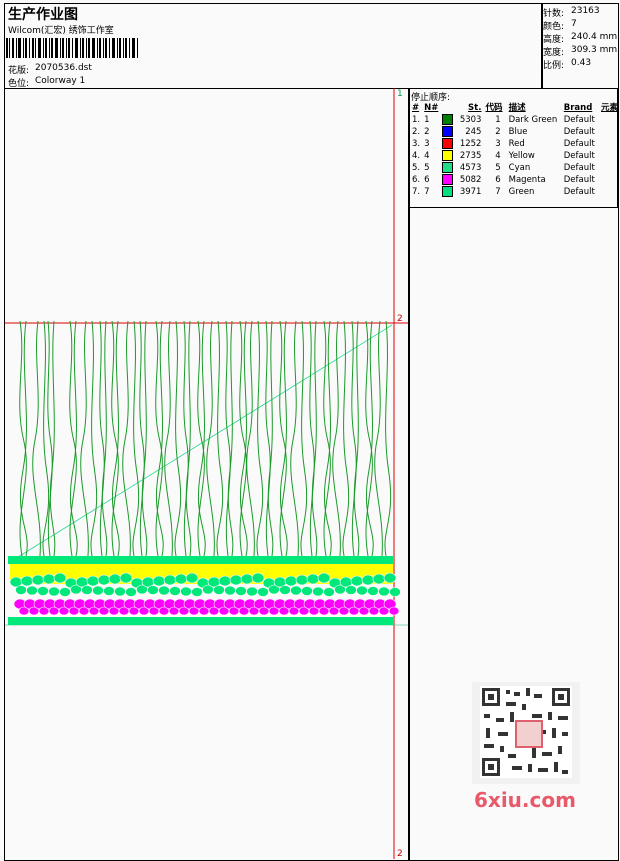 This screenshot has height=861, width=620. I want to click on stone-cluster, so click(205, 594).